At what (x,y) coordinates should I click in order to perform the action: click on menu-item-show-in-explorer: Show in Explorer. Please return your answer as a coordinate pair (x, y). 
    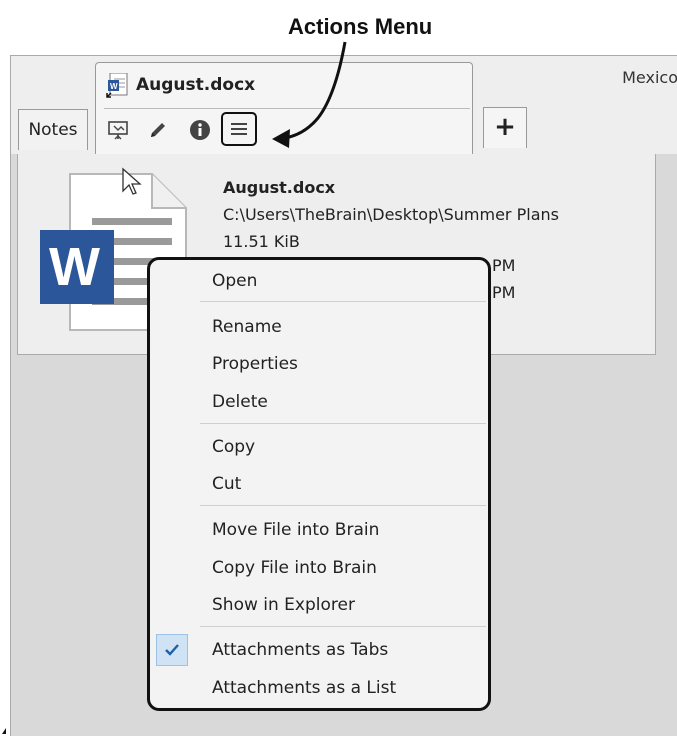
    Looking at the image, I should click on (319, 605).